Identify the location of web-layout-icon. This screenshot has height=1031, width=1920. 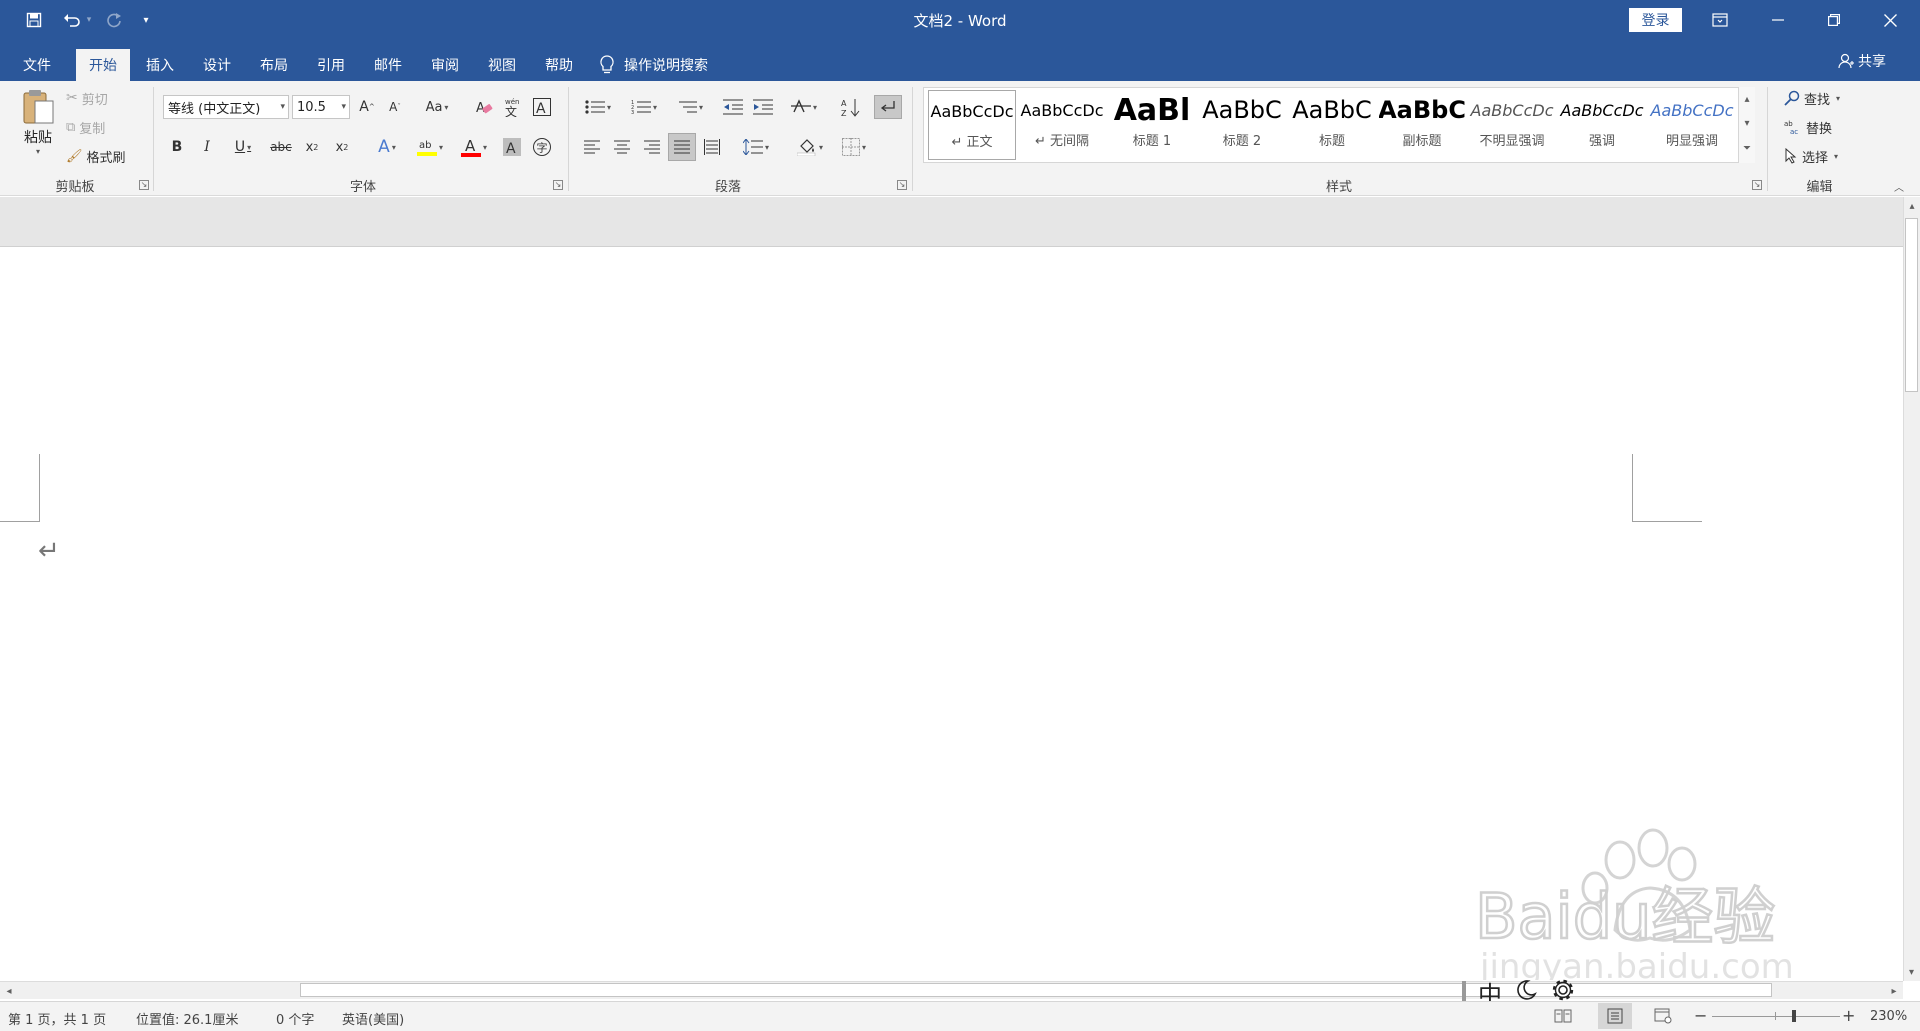
(1663, 1018).